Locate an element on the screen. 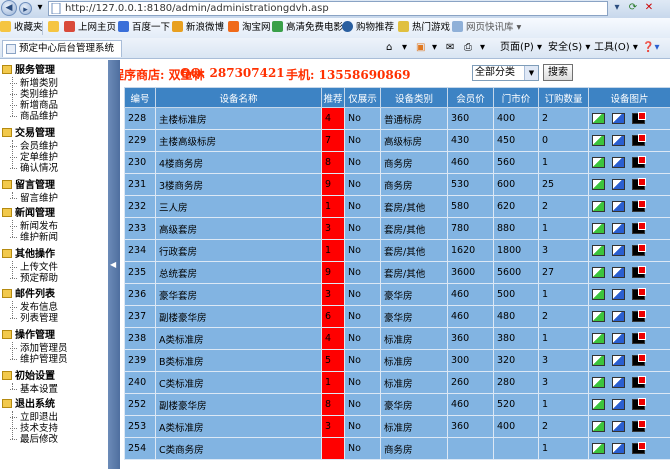  sidebar-section-5: 邮件列表 is located at coordinates (28, 295).